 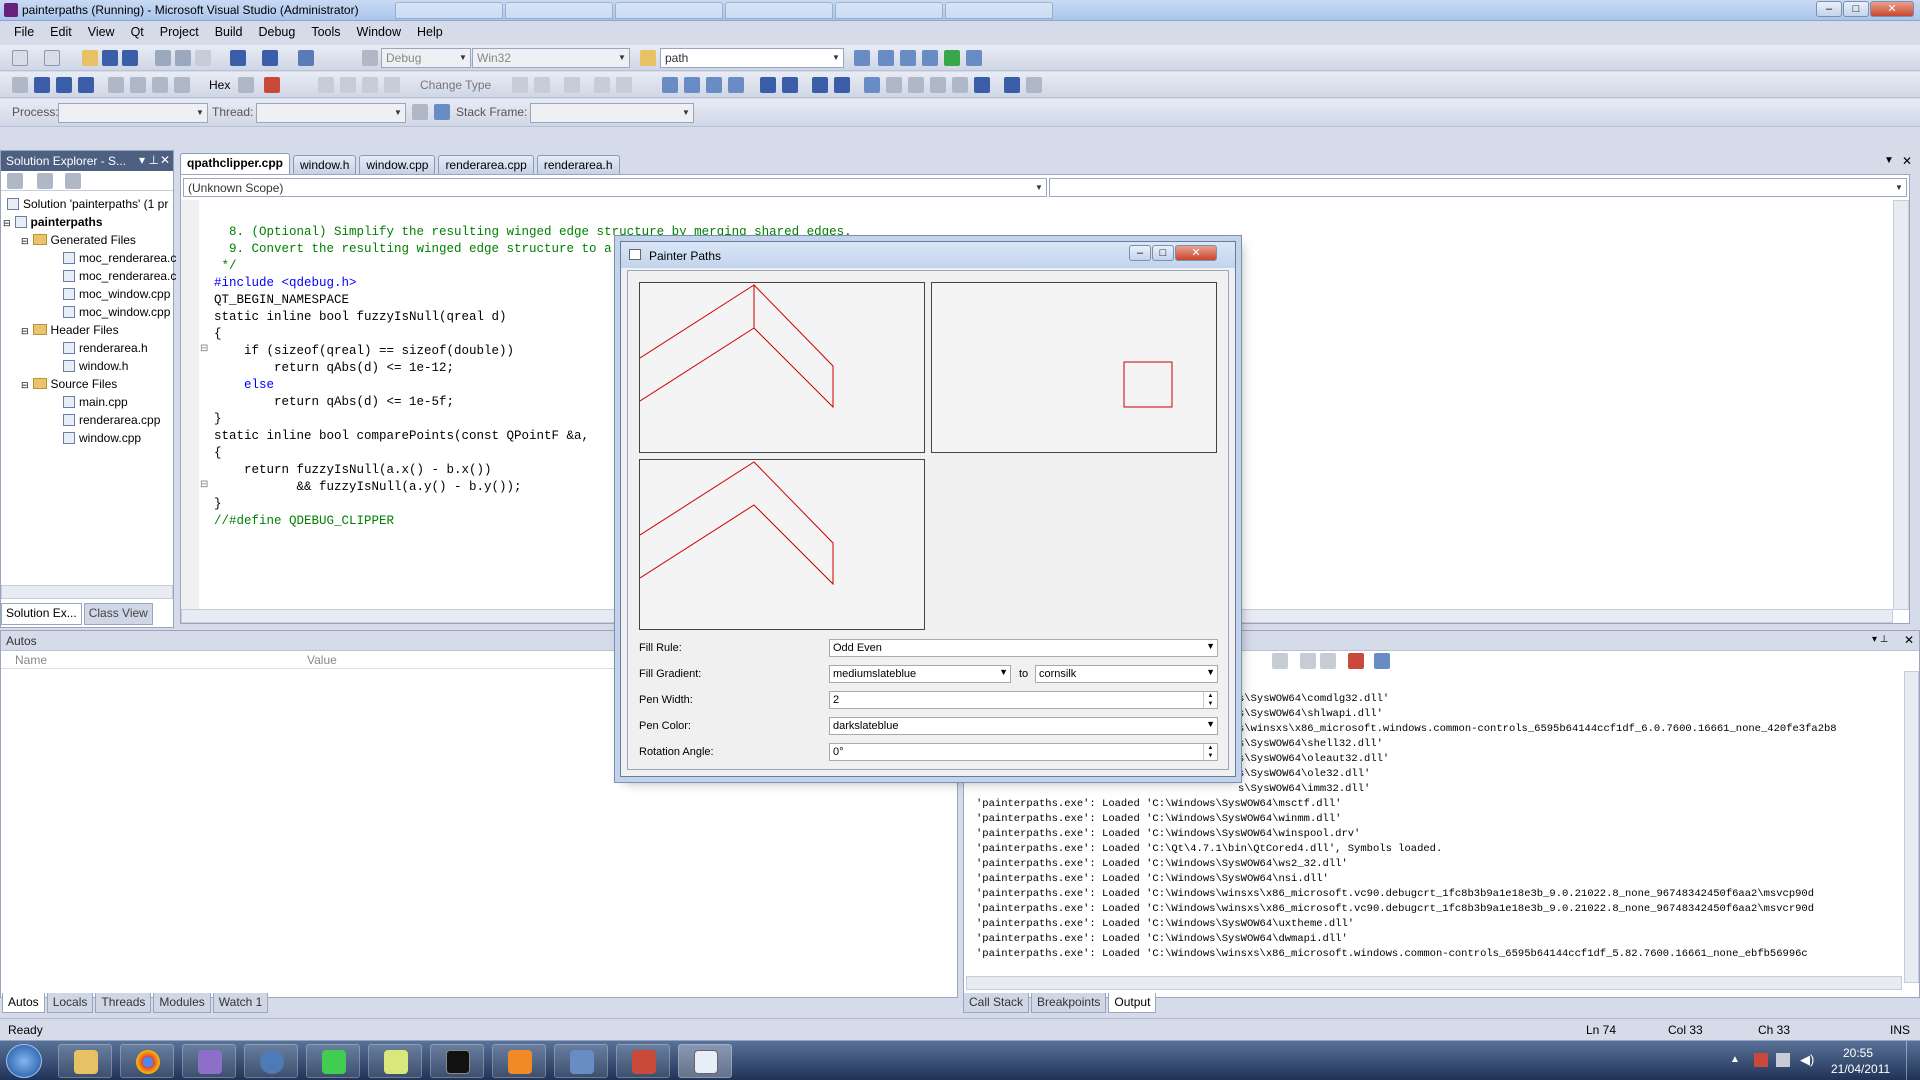 I want to click on rotation-angle-spinbox: 0° ▲ ▼, so click(x=1023, y=752).